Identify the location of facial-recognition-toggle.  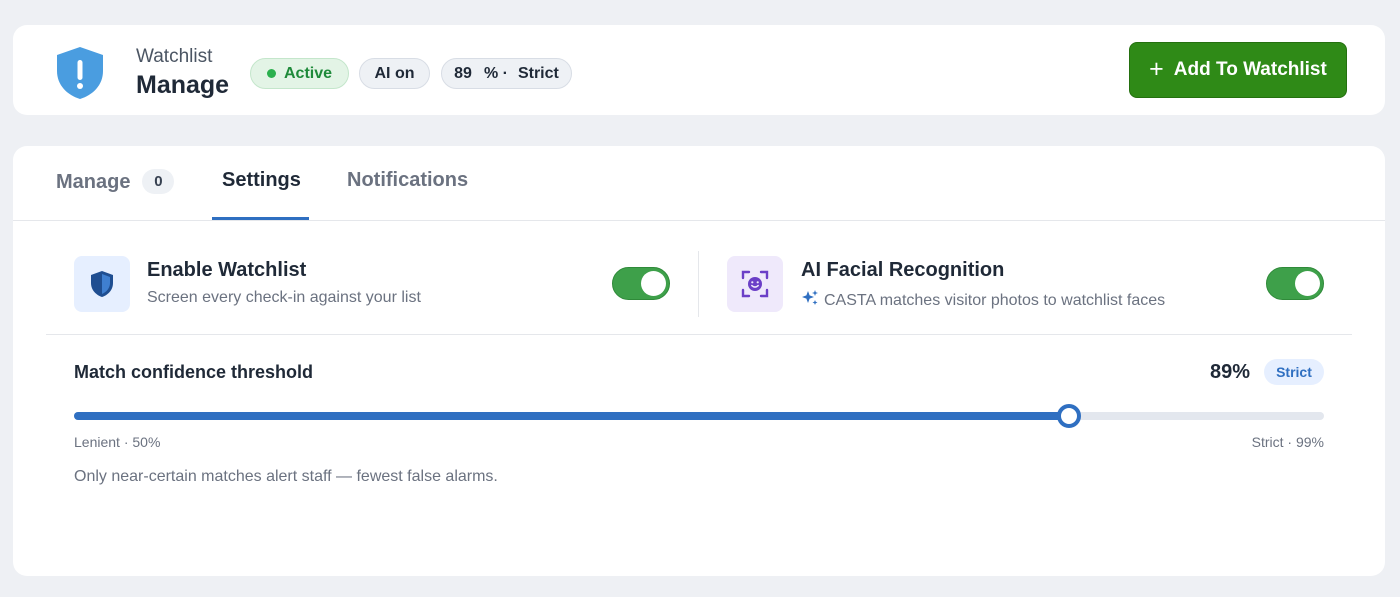
(1295, 283).